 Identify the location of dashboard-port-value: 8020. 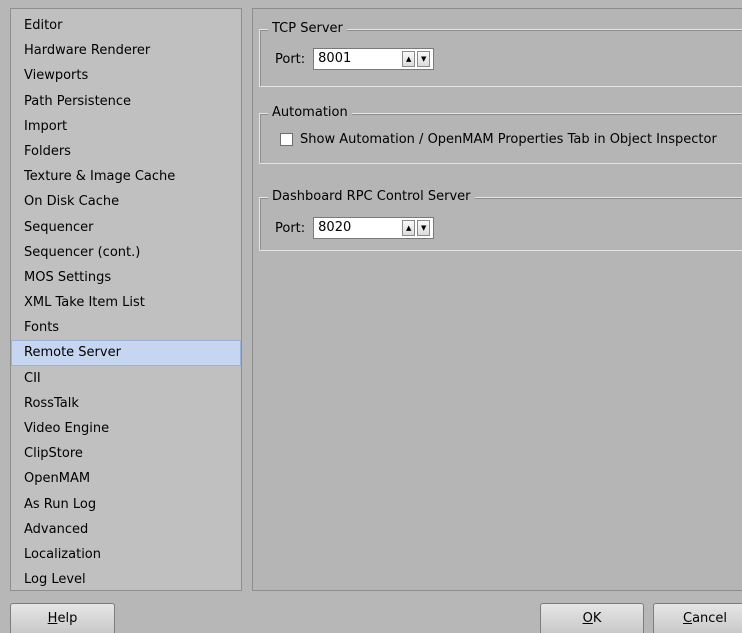
(334, 228).